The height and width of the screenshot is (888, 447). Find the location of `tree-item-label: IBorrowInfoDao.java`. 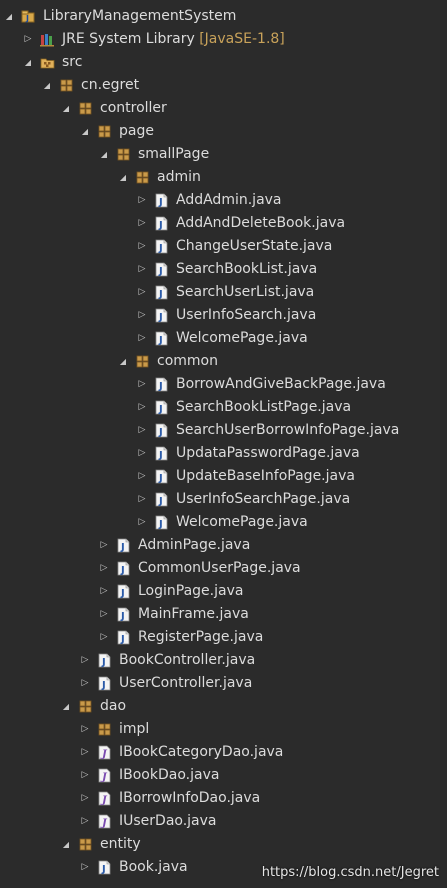

tree-item-label: IBorrowInfoDao.java is located at coordinates (190, 798).